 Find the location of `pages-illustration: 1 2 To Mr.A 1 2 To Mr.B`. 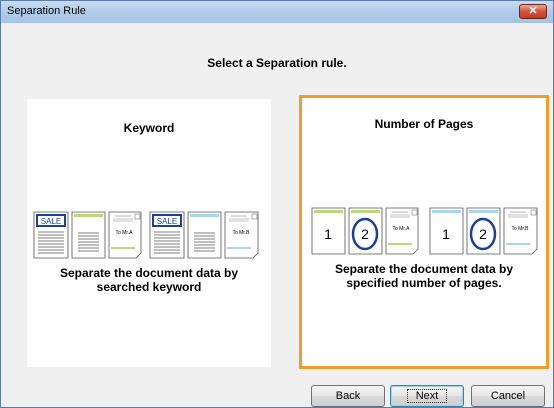

pages-illustration: 1 2 To Mr.A 1 2 To Mr.B is located at coordinates (424, 231).